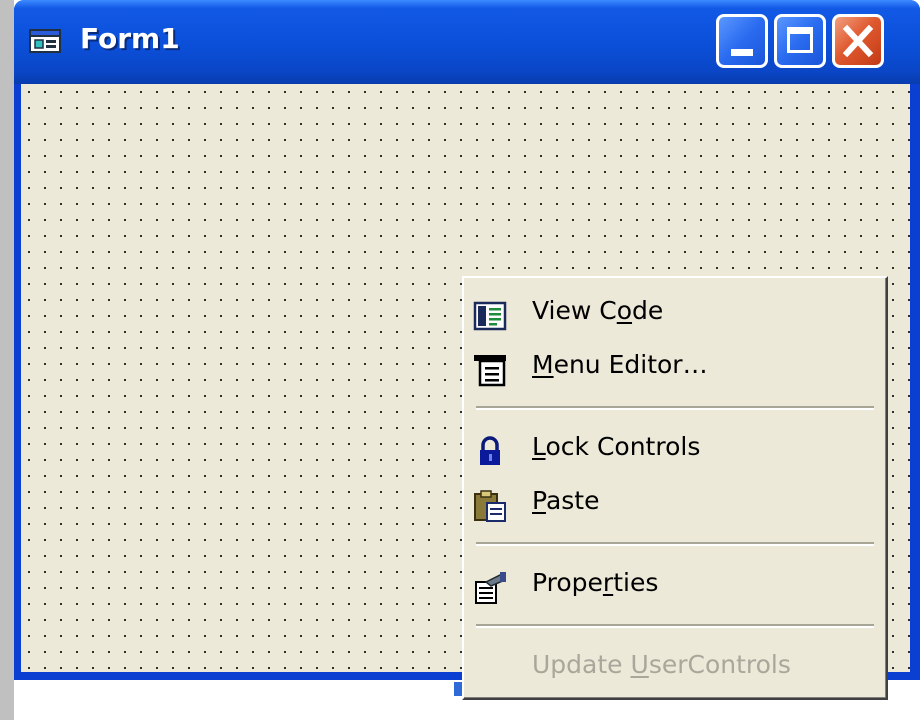  Describe the element at coordinates (490, 450) in the screenshot. I see `lock-icon` at that location.